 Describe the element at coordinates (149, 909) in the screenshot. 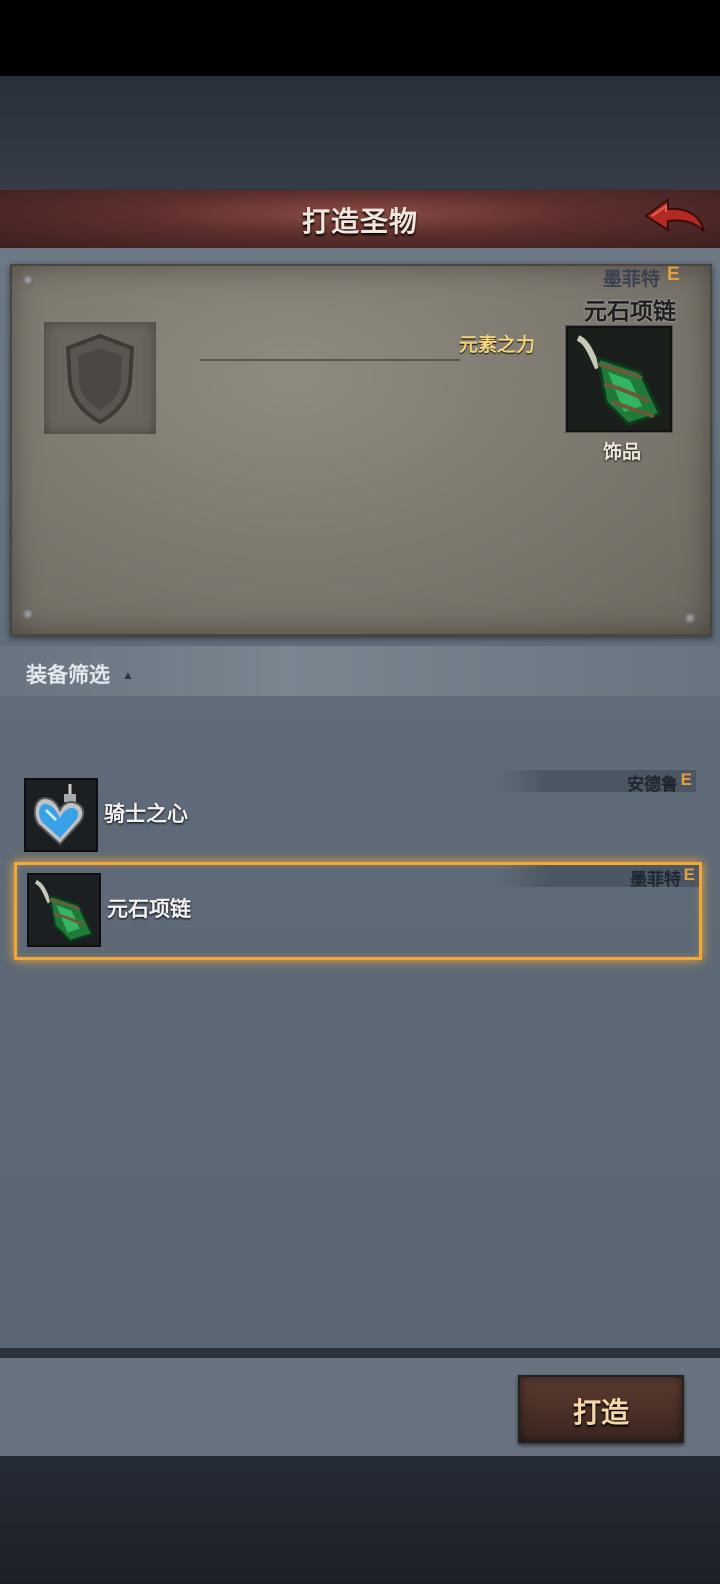

I see `item-name: 元石项链` at that location.